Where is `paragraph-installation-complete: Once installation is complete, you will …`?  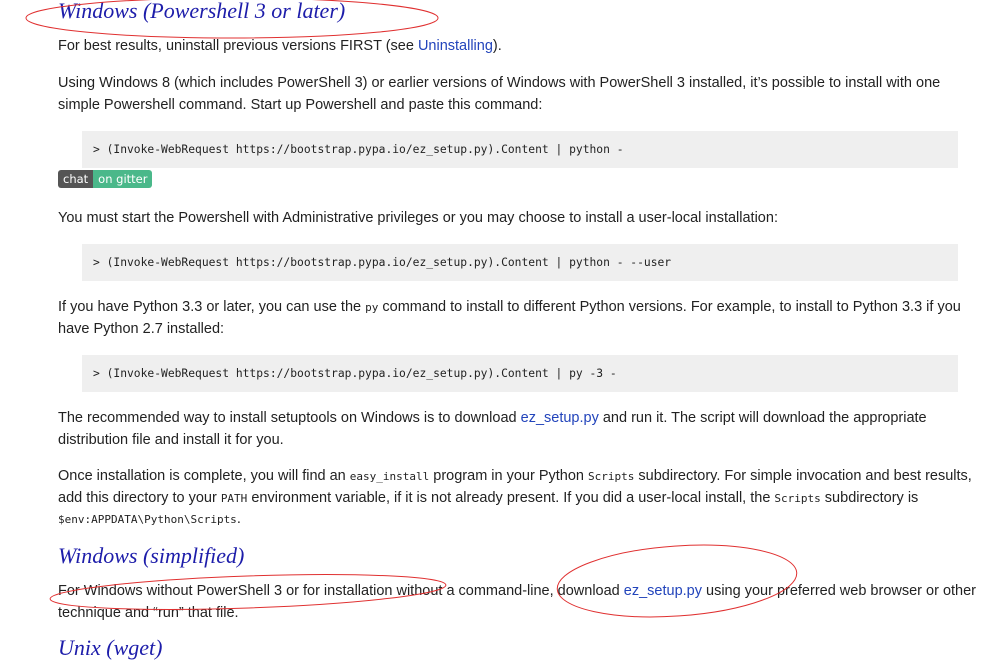
paragraph-installation-complete: Once installation is complete, you will … is located at coordinates (515, 497).